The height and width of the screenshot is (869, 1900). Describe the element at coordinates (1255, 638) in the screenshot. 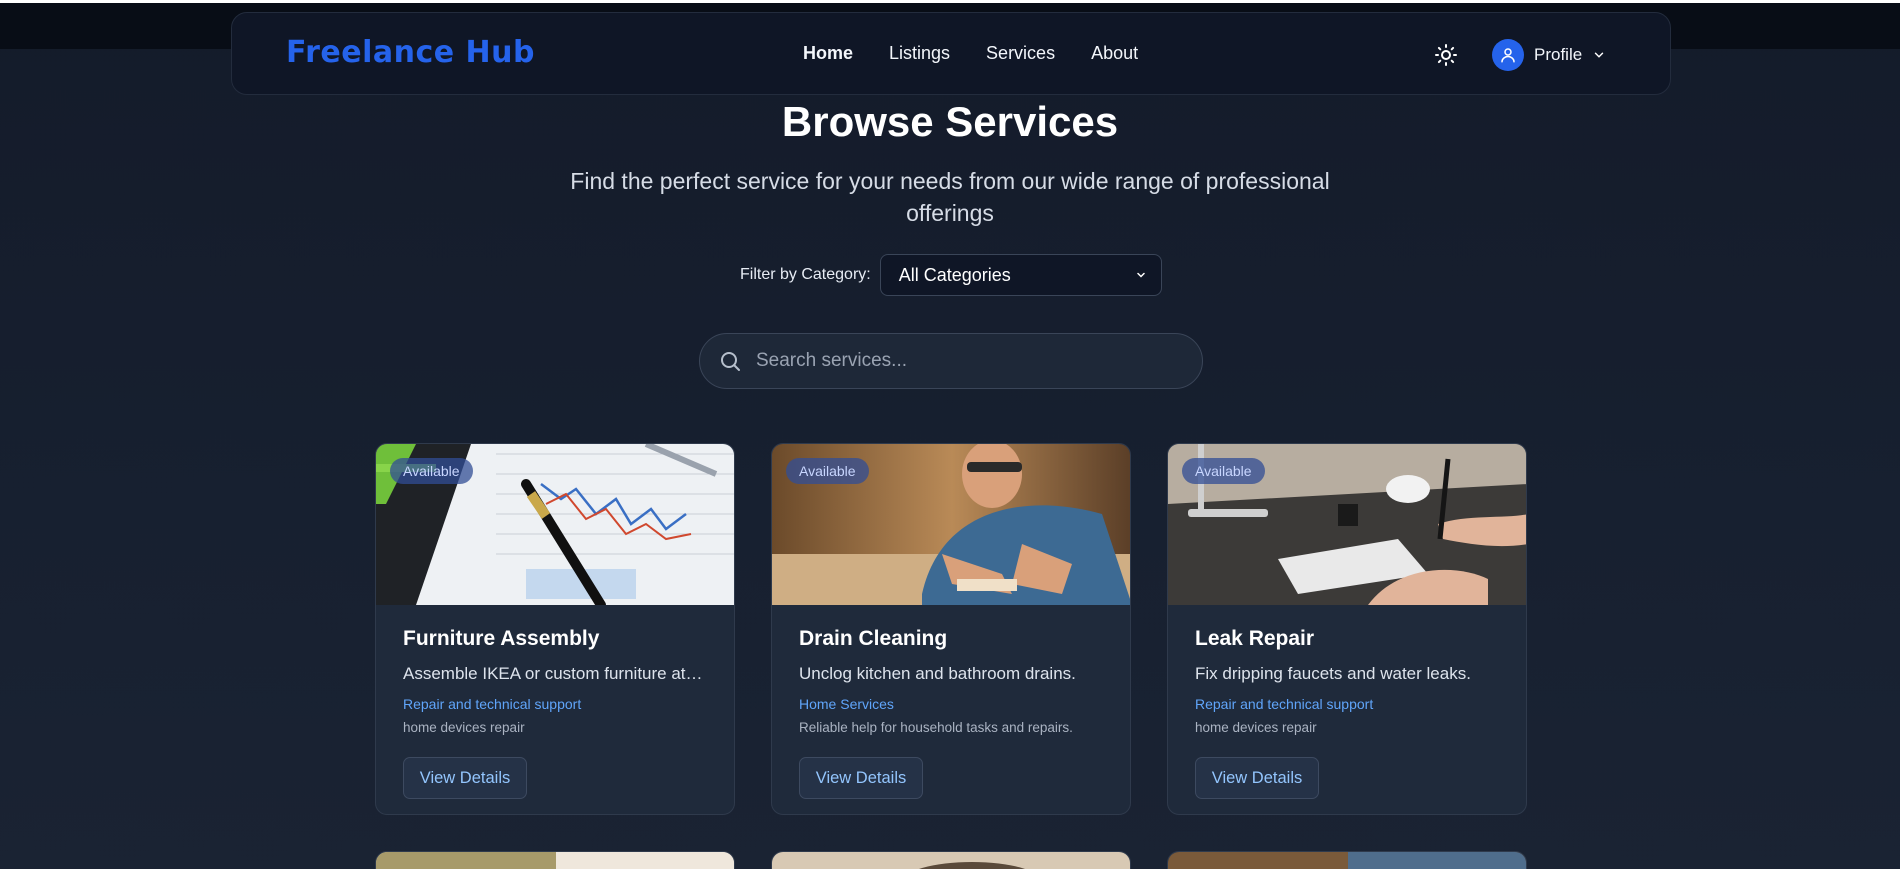

I see `card-title: Leak Repair` at that location.